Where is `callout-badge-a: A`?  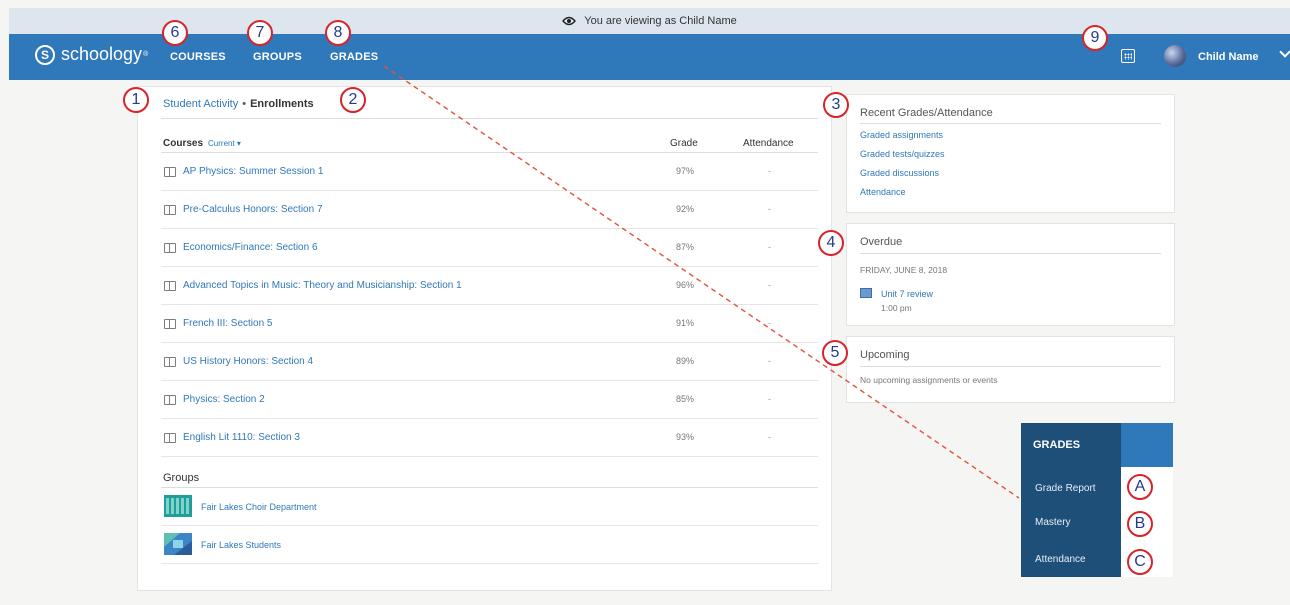 callout-badge-a: A is located at coordinates (1140, 487).